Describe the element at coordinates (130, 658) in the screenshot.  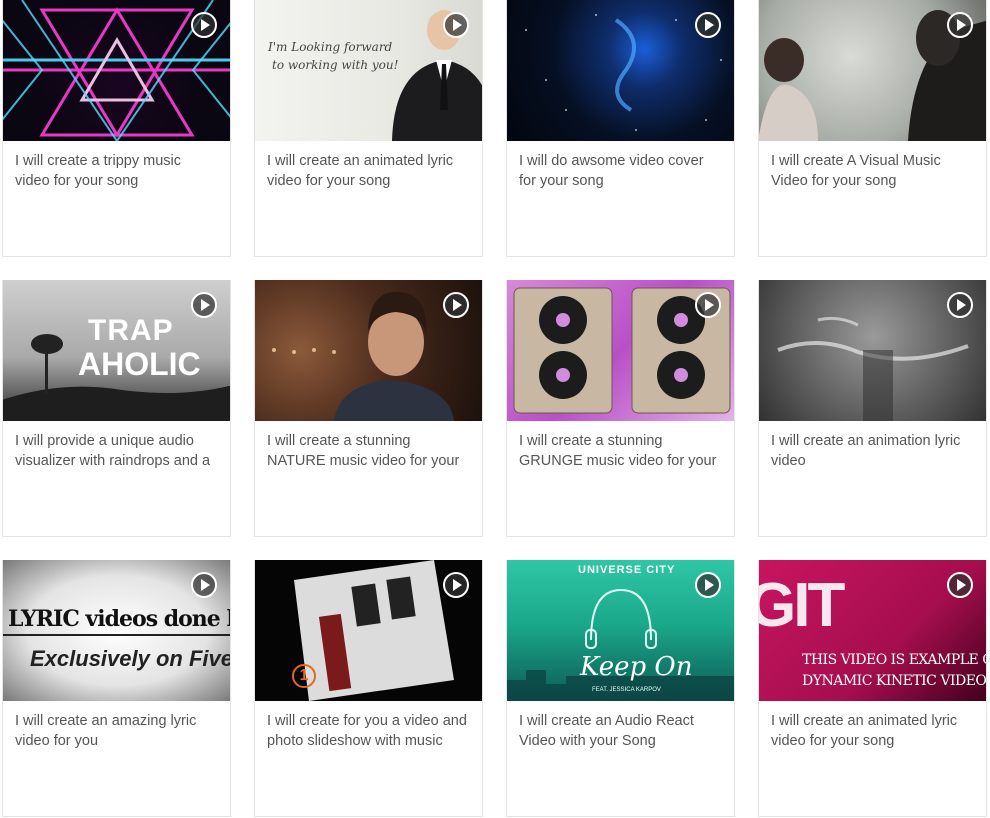
I see `thumb-caption: Exclusively on Fiverr` at that location.